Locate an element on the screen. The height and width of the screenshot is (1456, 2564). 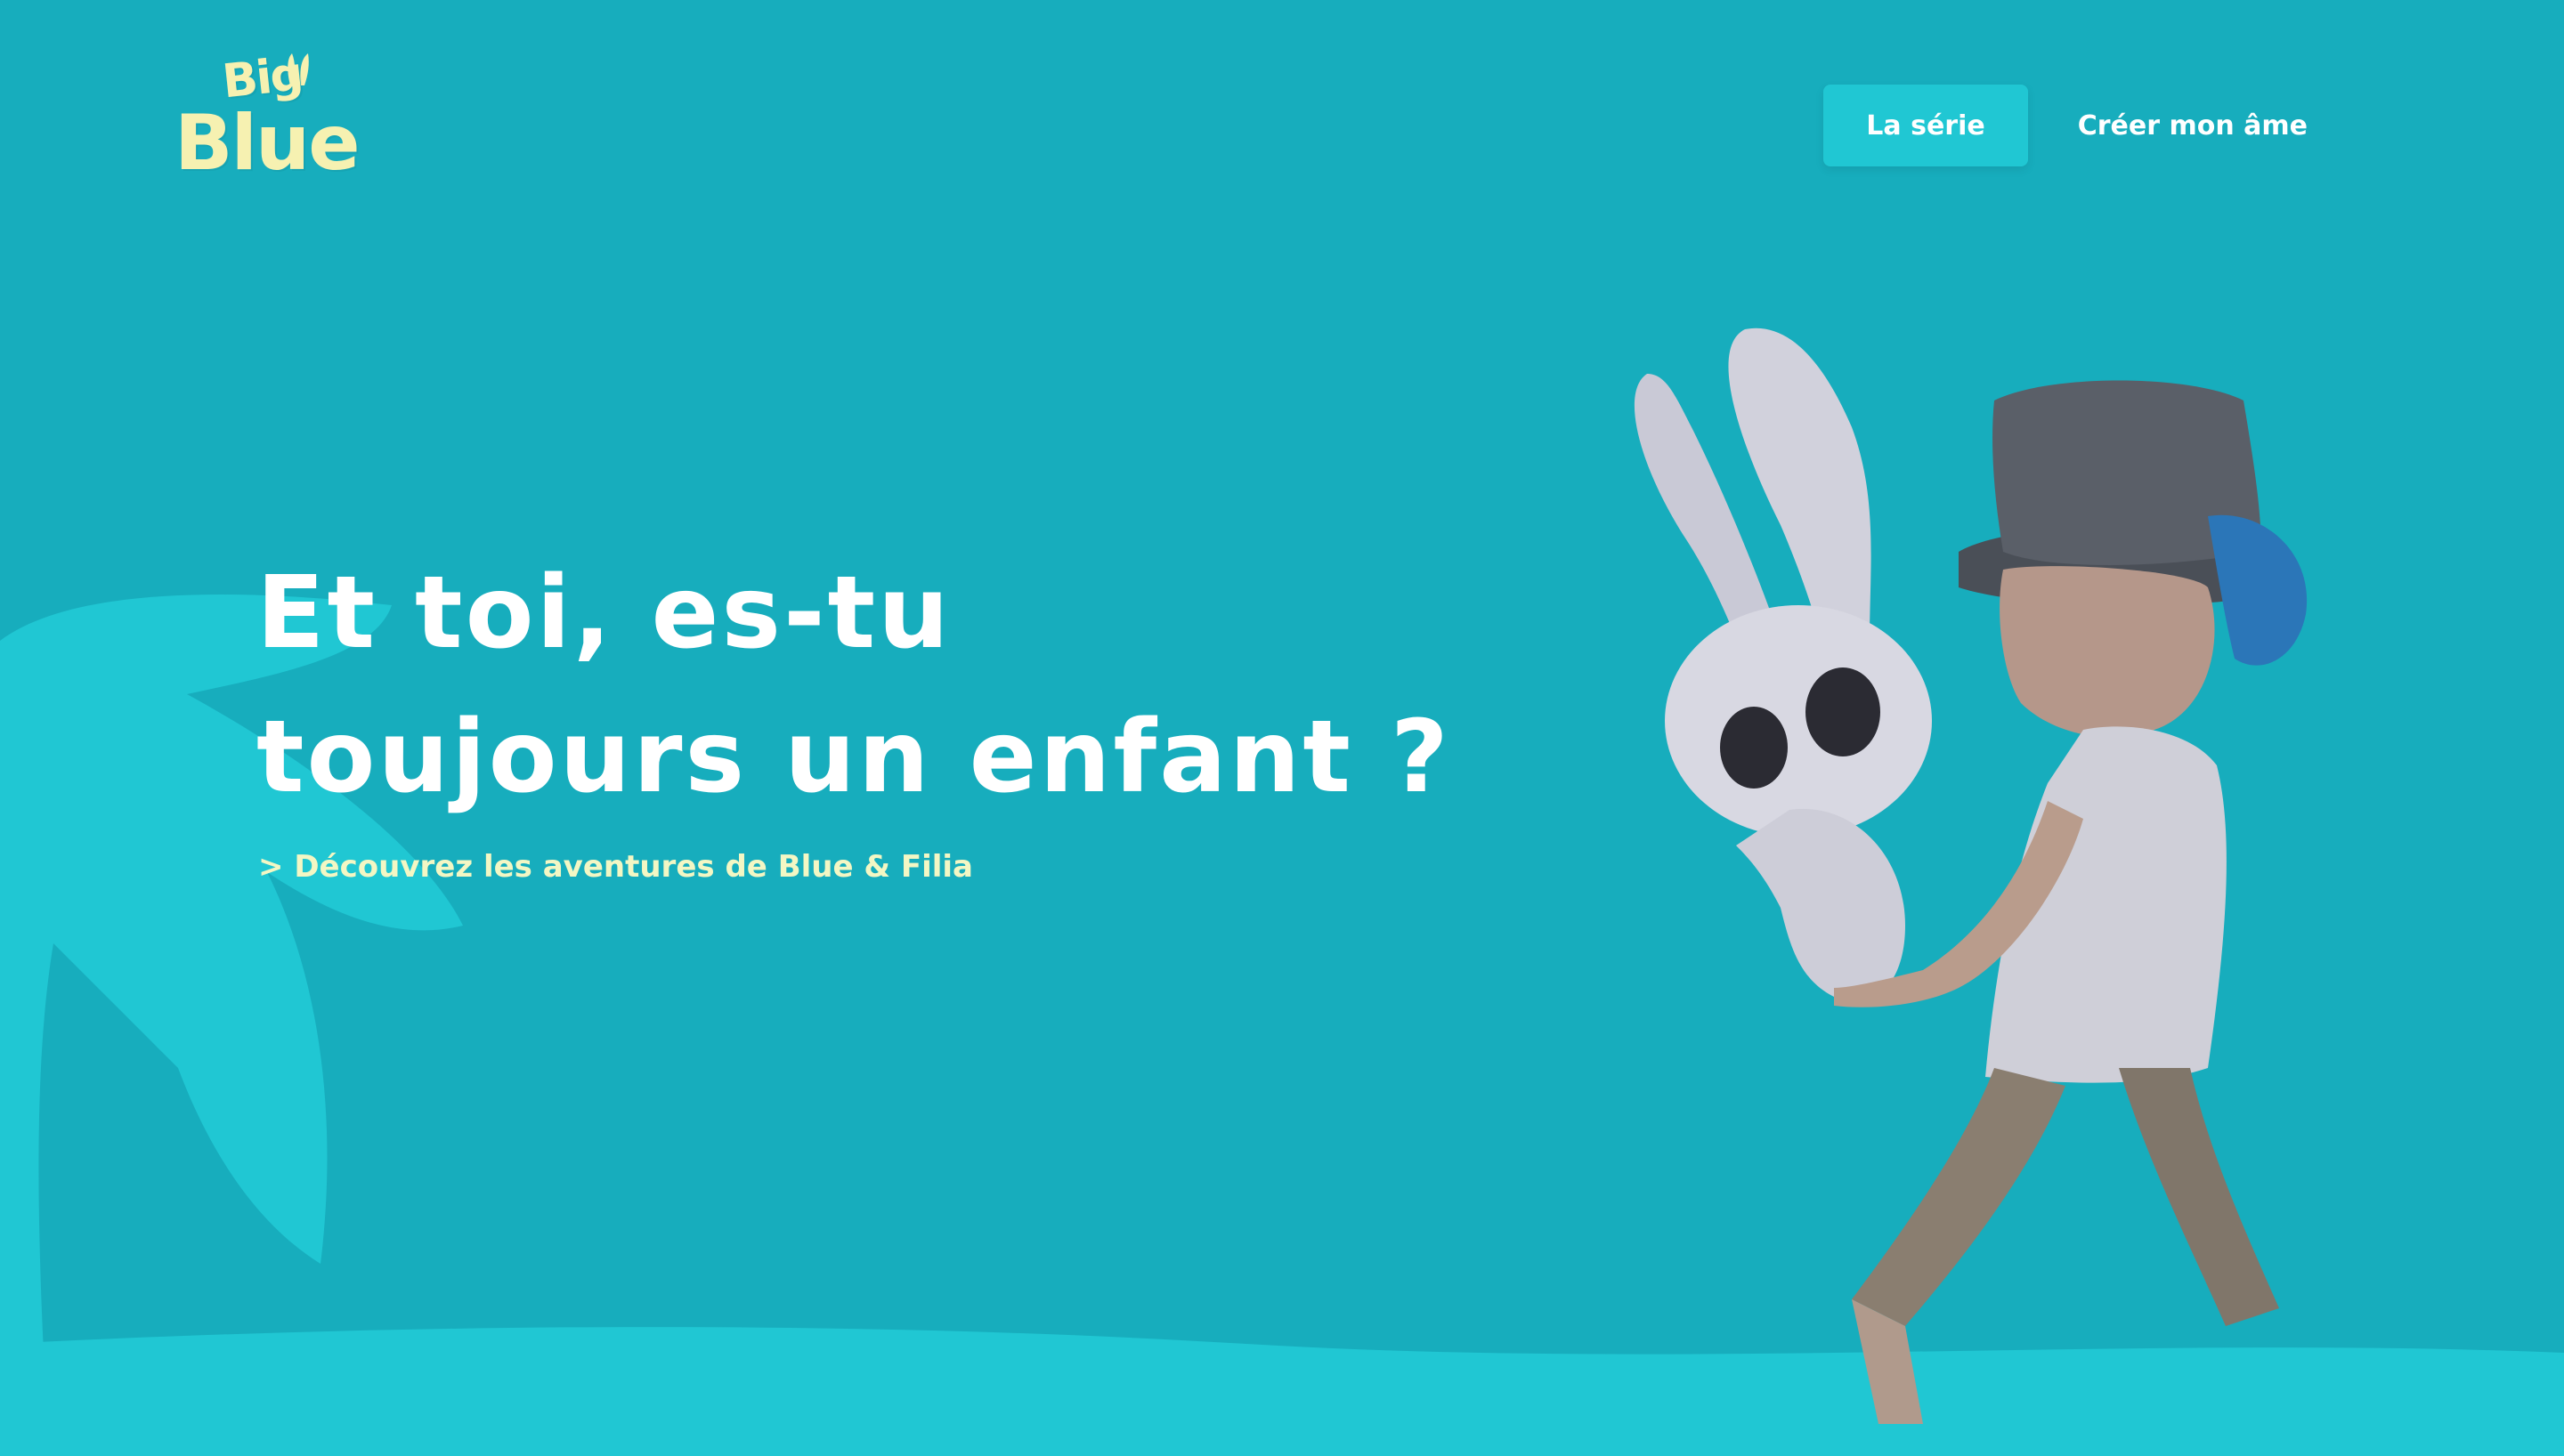
boy-face is located at coordinates (2107, 652).